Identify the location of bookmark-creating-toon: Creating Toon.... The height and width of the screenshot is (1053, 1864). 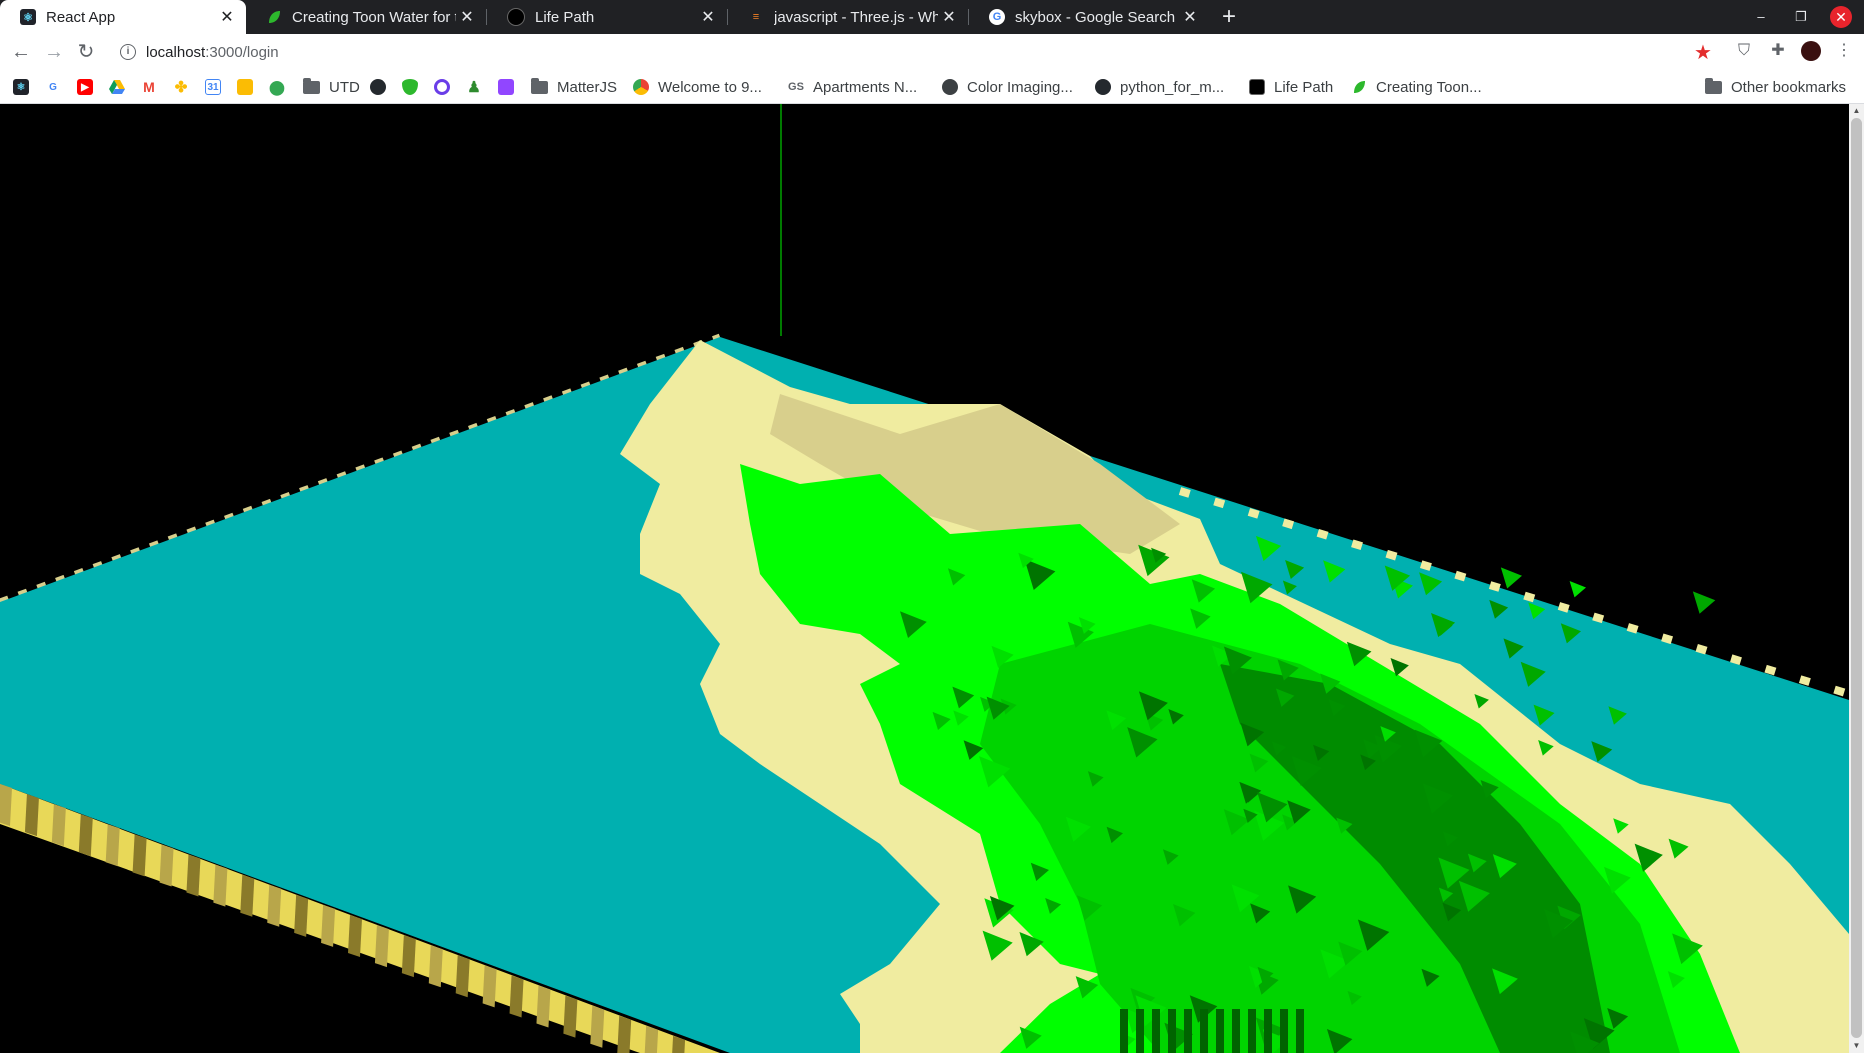
(1416, 87).